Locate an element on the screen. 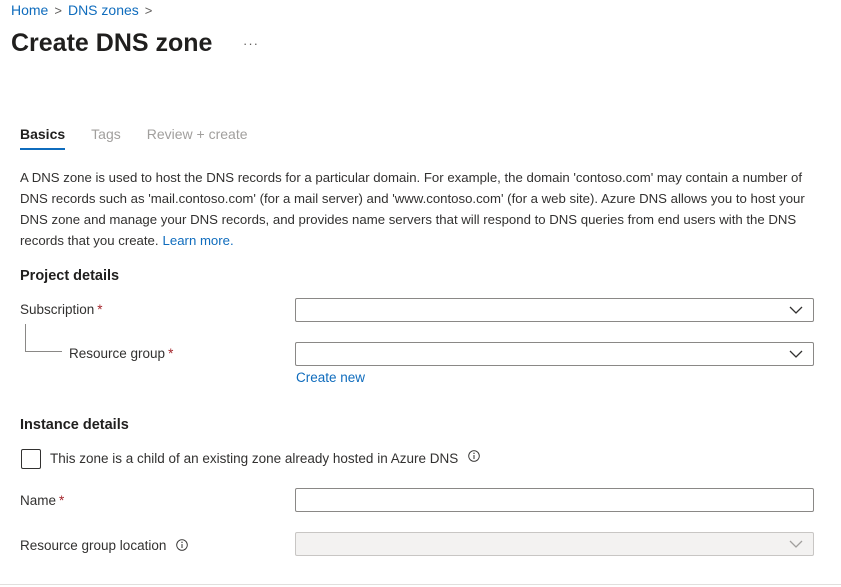 The image size is (841, 587). resource-group-location-dropdown is located at coordinates (554, 544).